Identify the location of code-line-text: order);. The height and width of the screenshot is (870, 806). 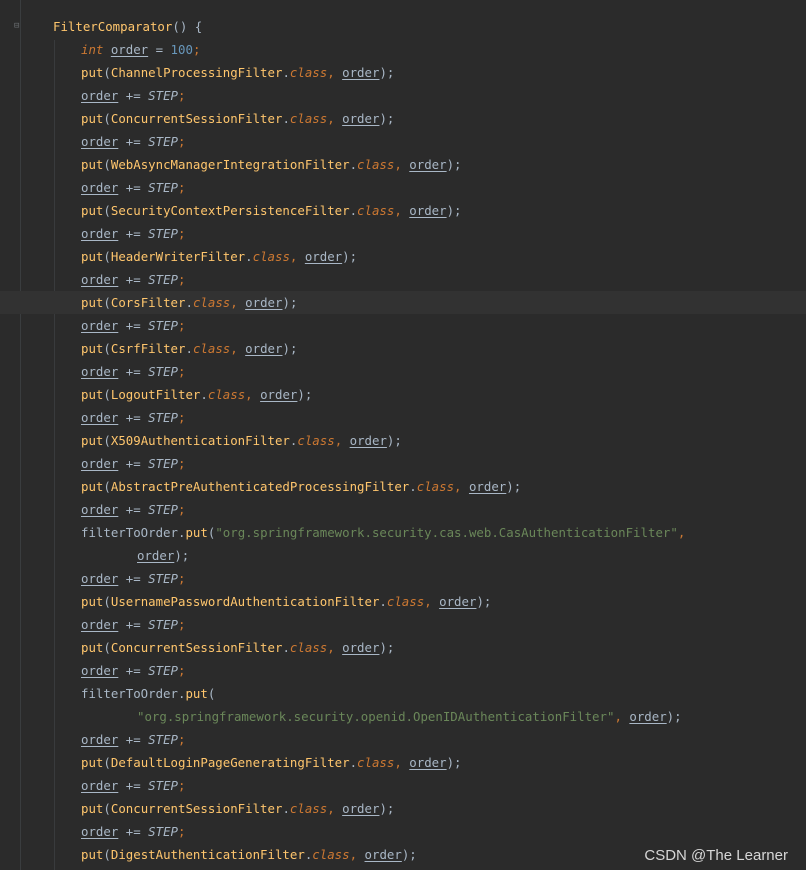
(163, 555).